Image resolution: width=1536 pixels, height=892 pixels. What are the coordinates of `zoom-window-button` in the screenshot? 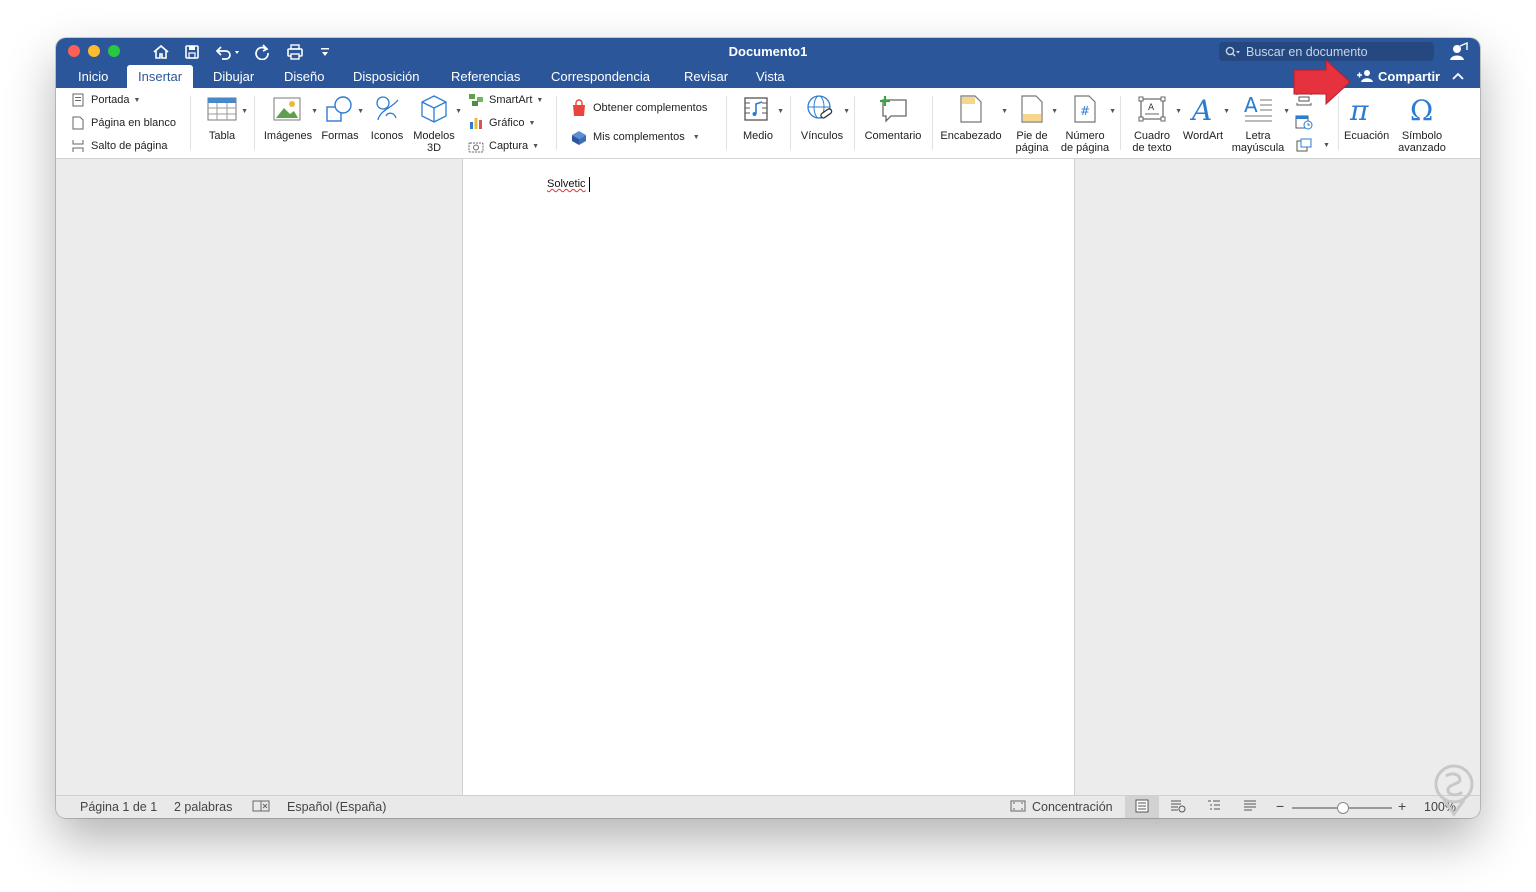 It's located at (114, 51).